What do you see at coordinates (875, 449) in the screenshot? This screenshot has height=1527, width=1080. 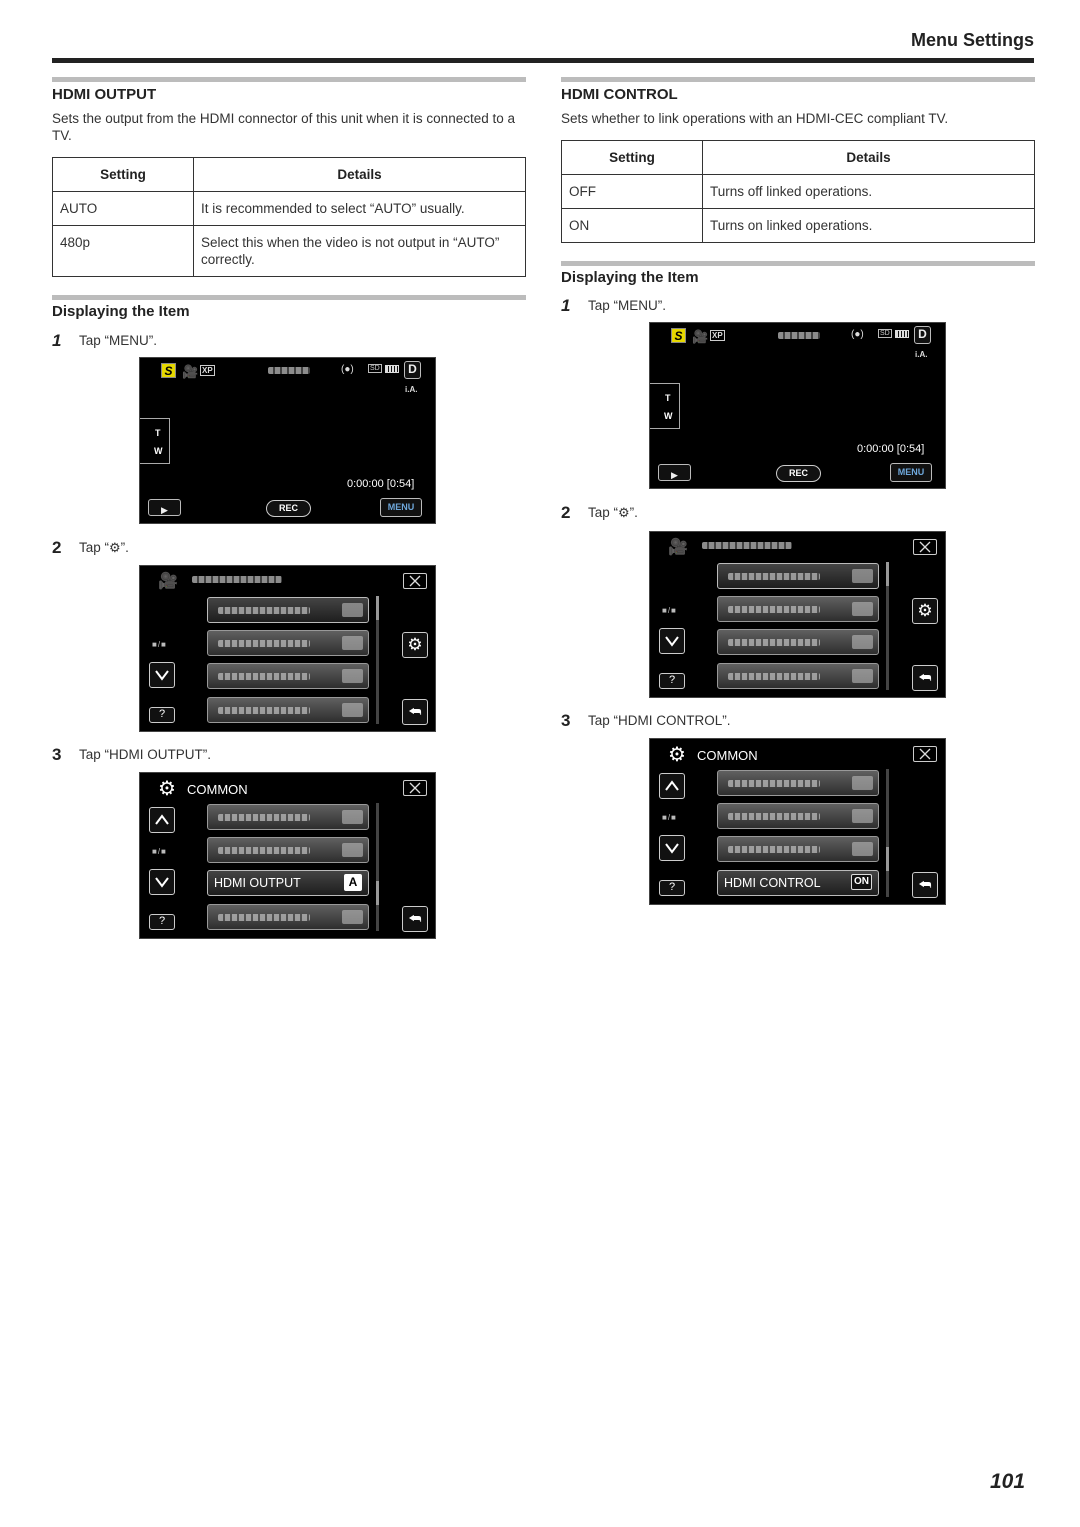 I see `elapsed-time: 0:00:00` at bounding box center [875, 449].